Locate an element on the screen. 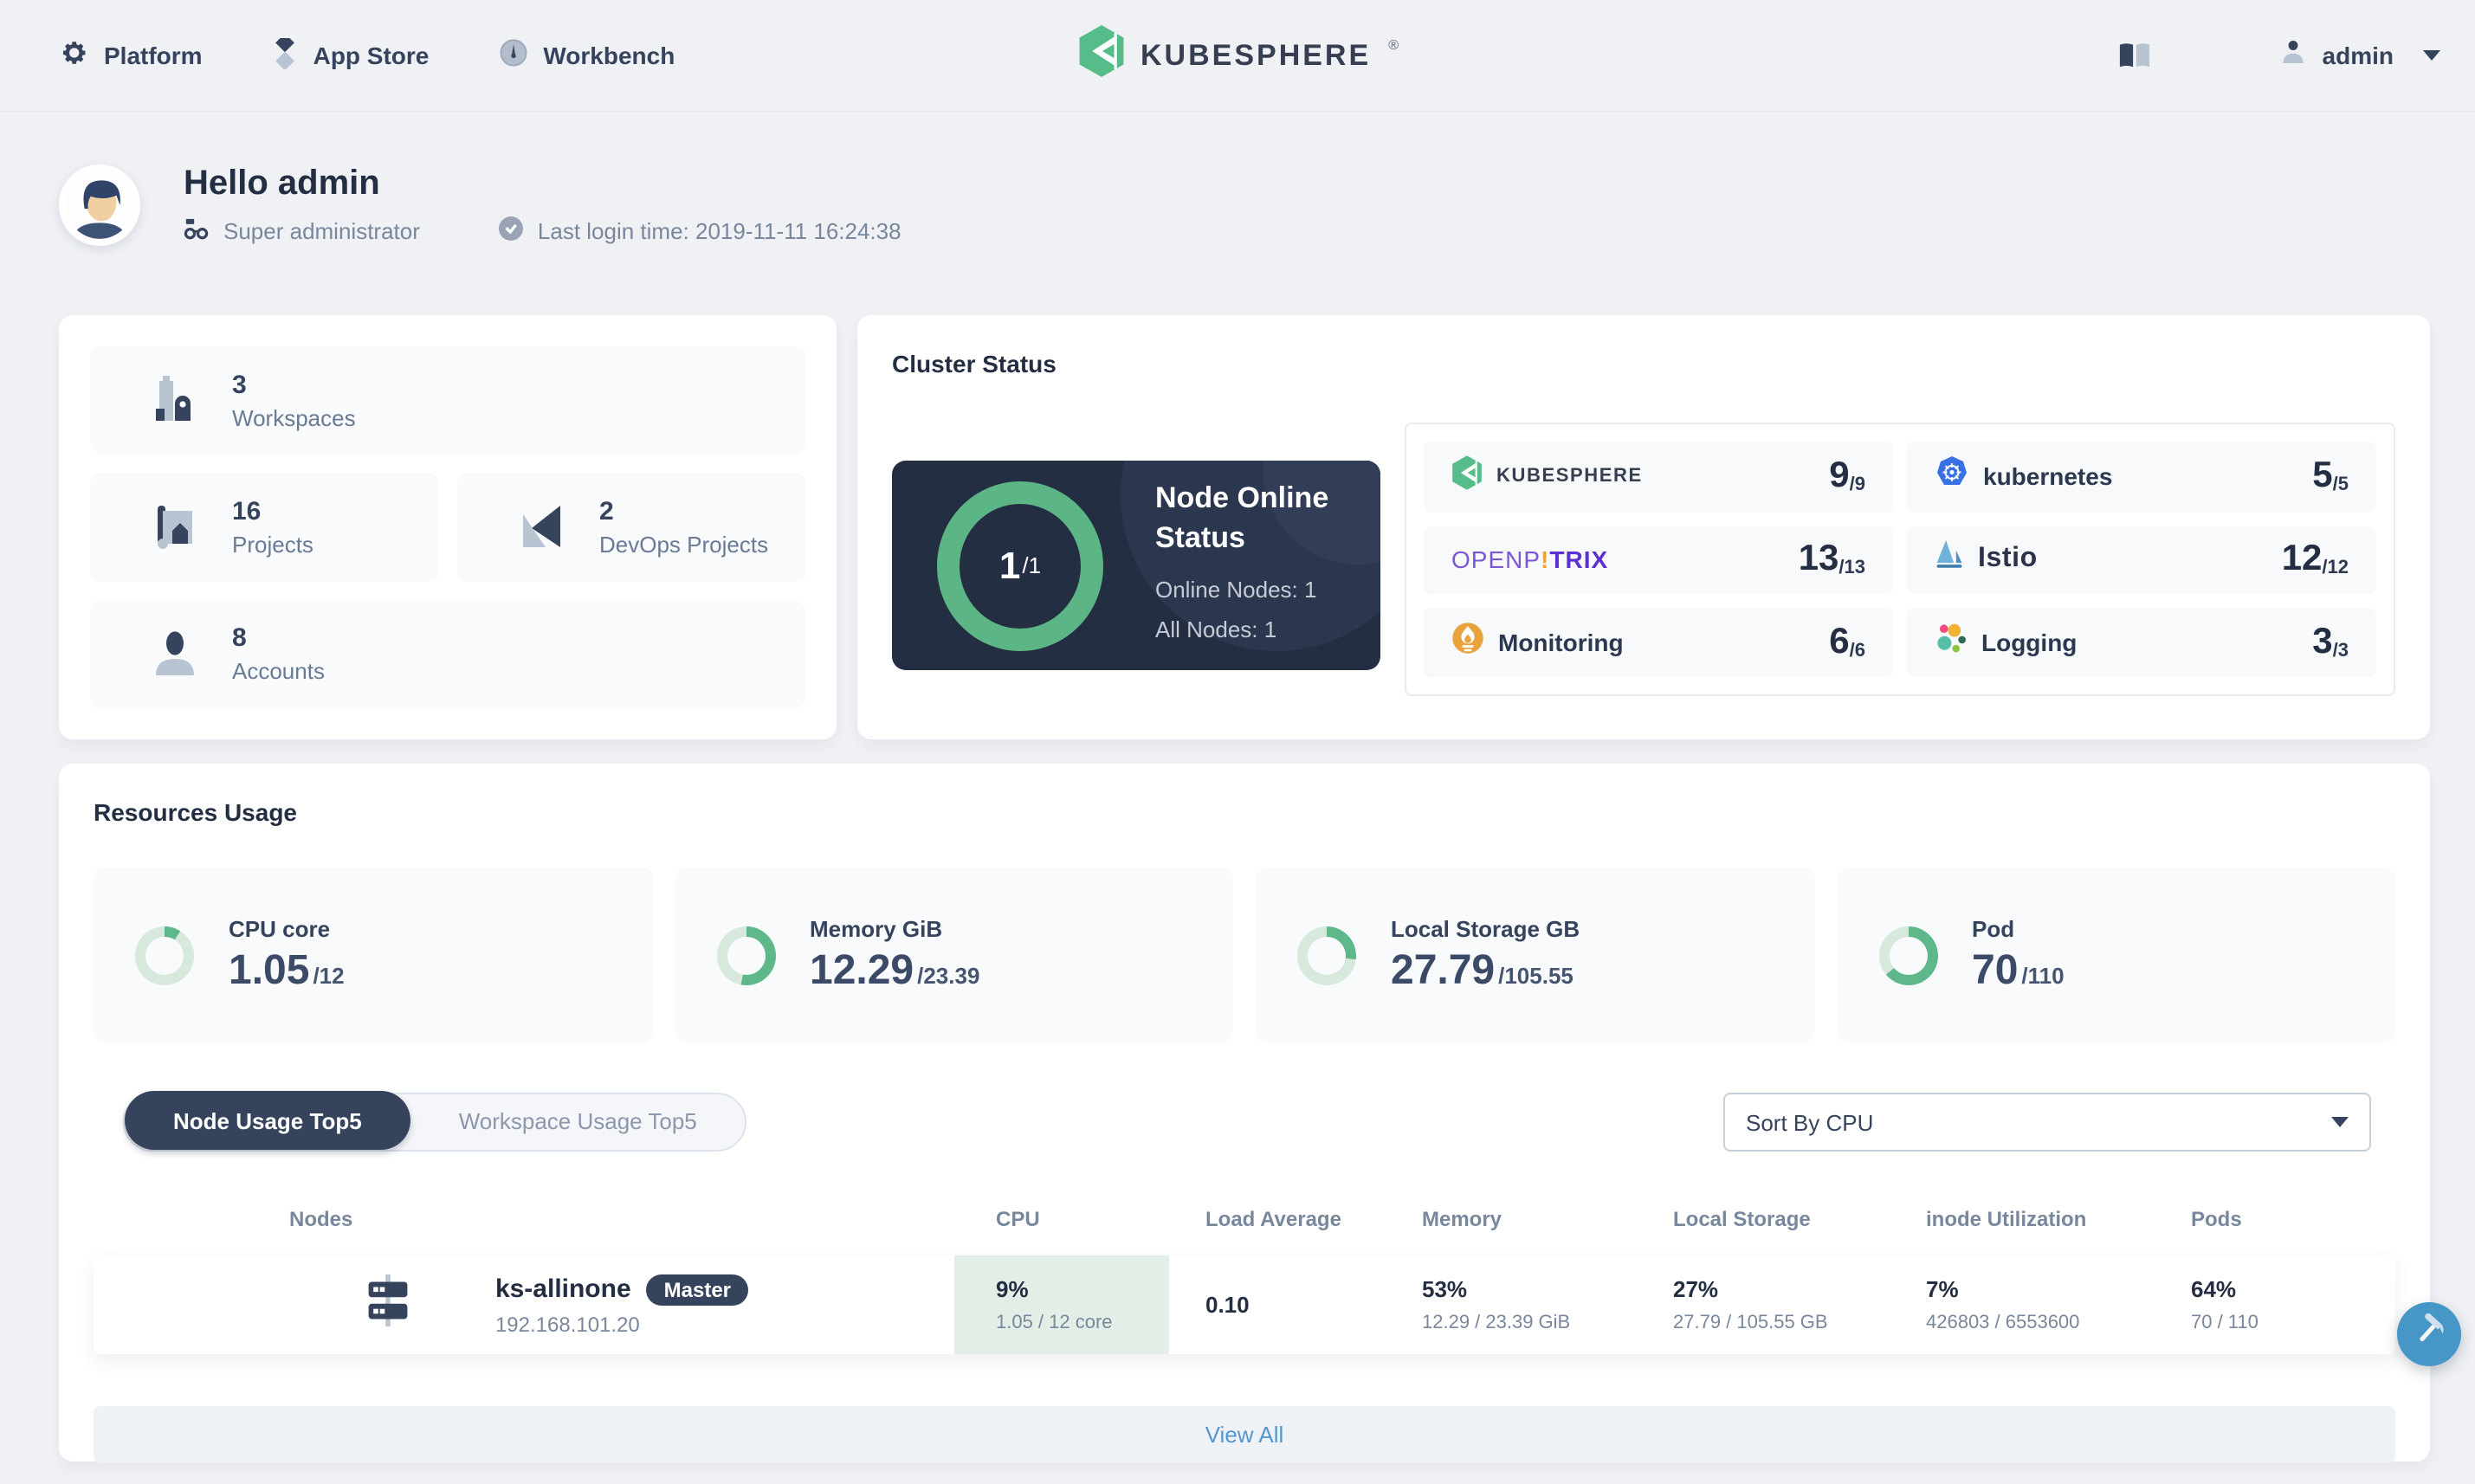 This screenshot has width=2475, height=1484. nav-item-platform: Platform is located at coordinates (131, 55).